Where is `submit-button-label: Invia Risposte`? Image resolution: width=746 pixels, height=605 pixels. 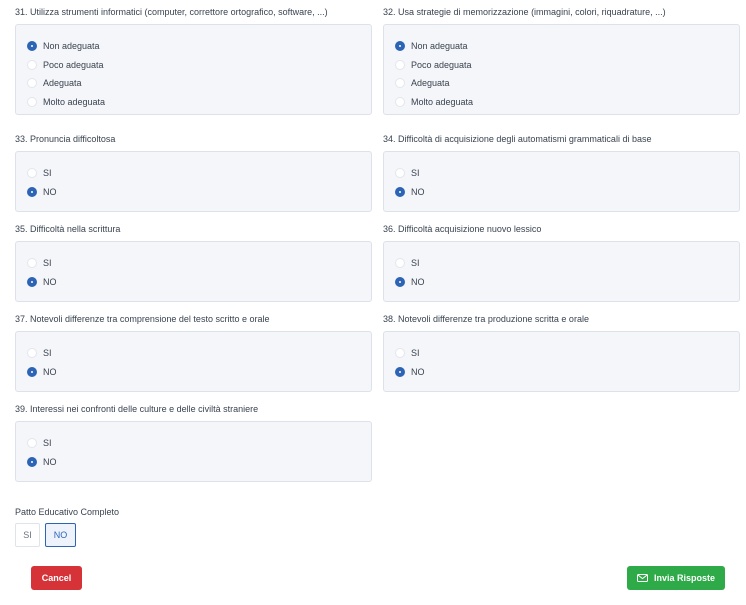
submit-button-label: Invia Risposte is located at coordinates (684, 578).